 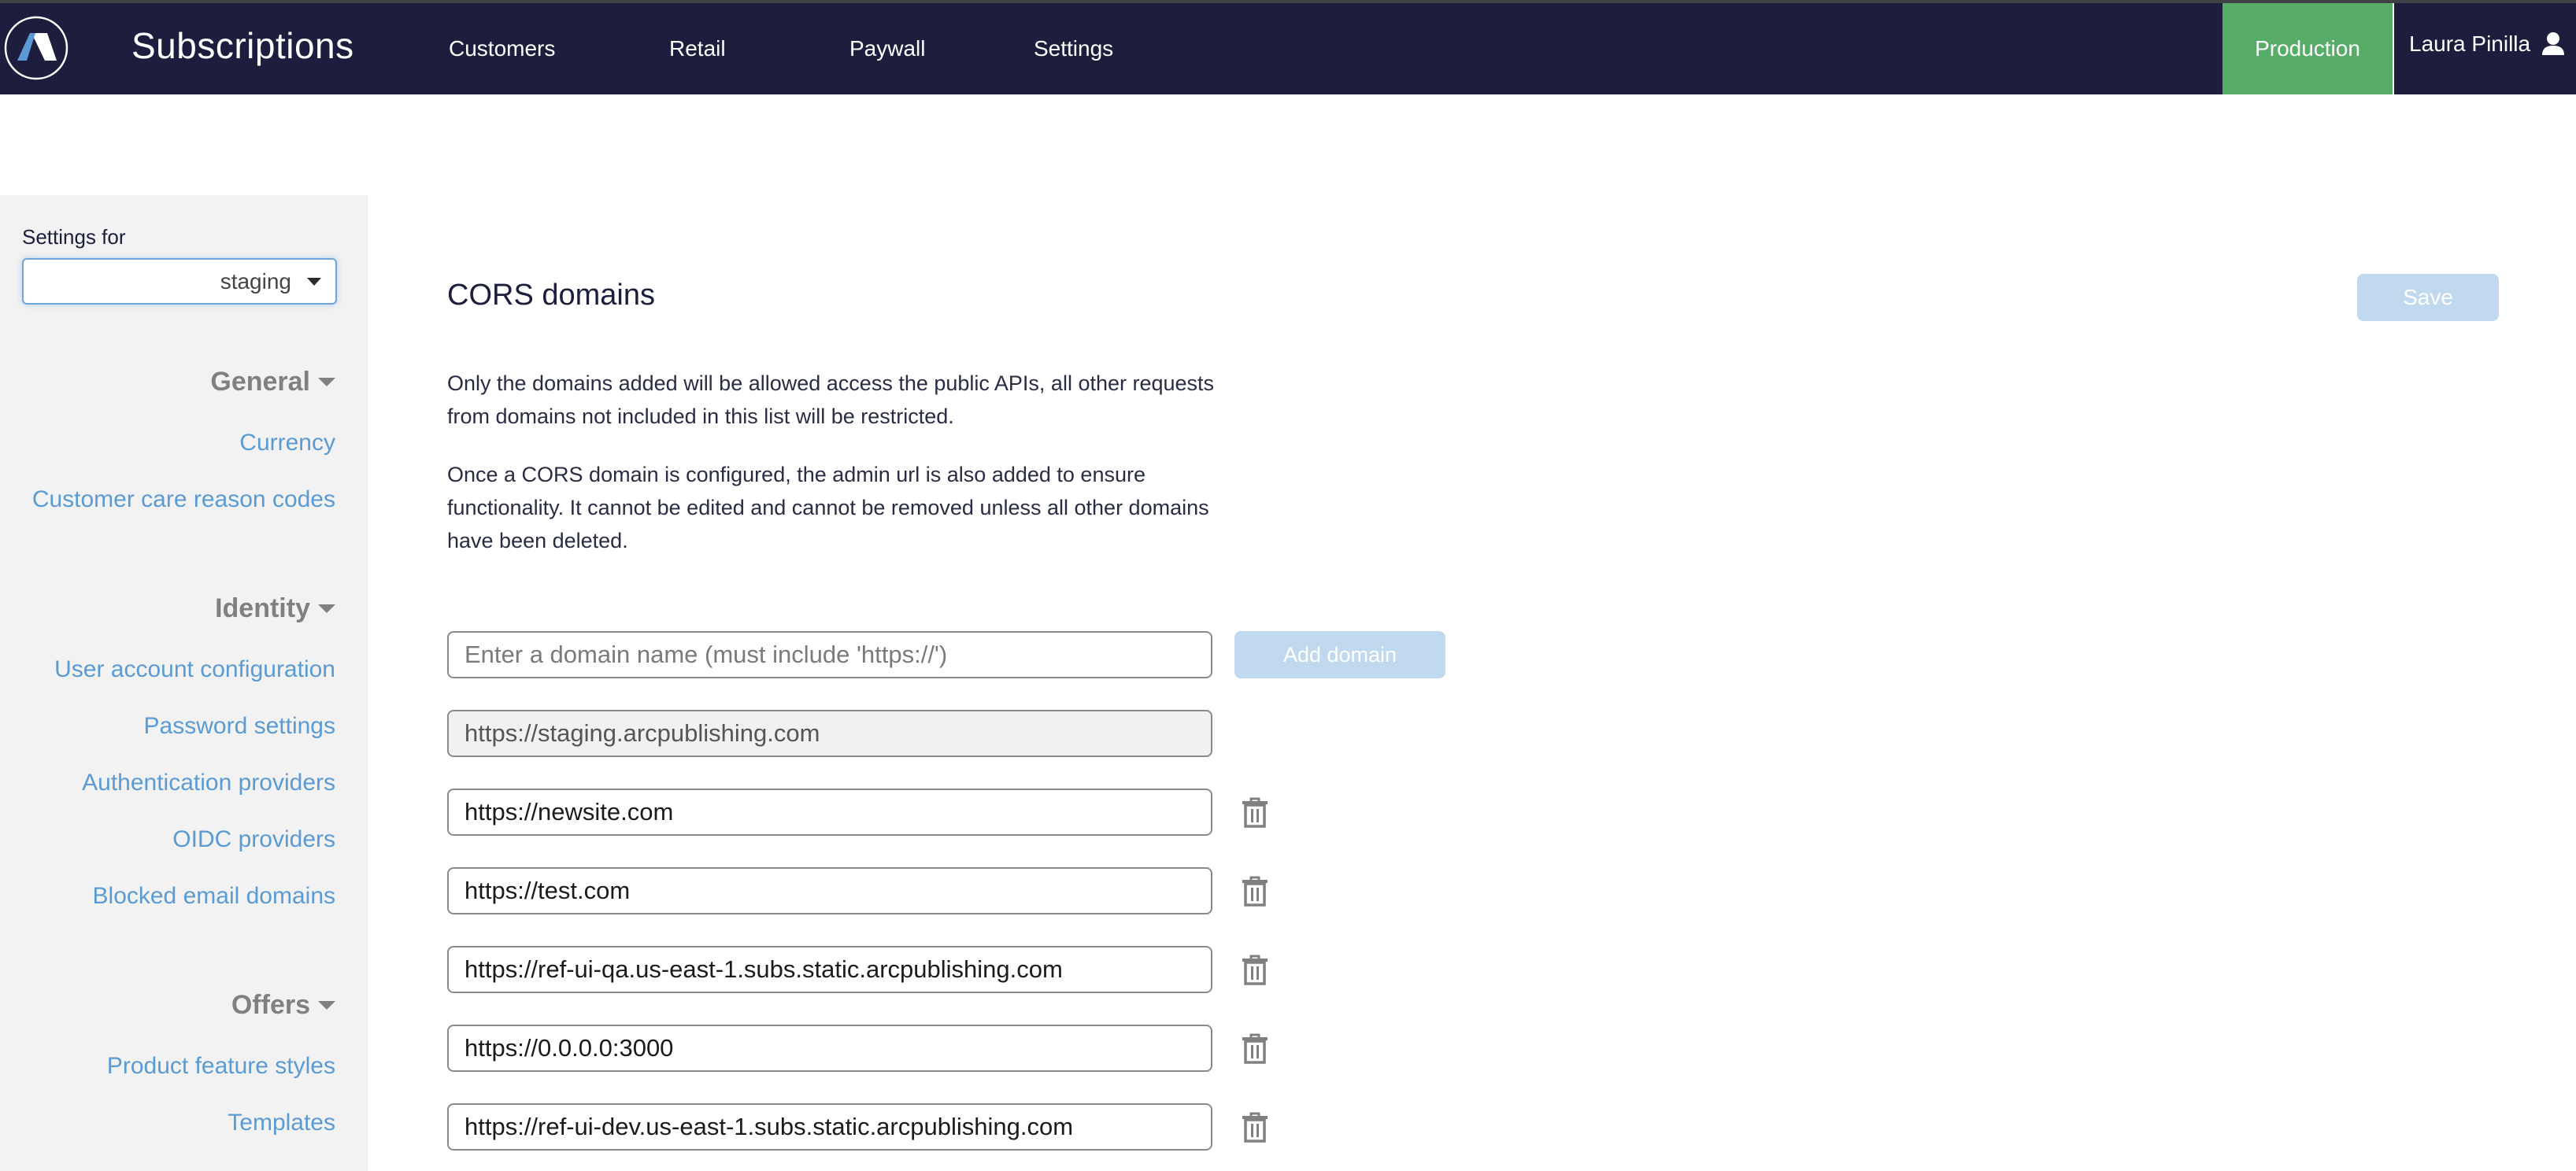 I want to click on settings-for-label: Settings for, so click(x=74, y=237).